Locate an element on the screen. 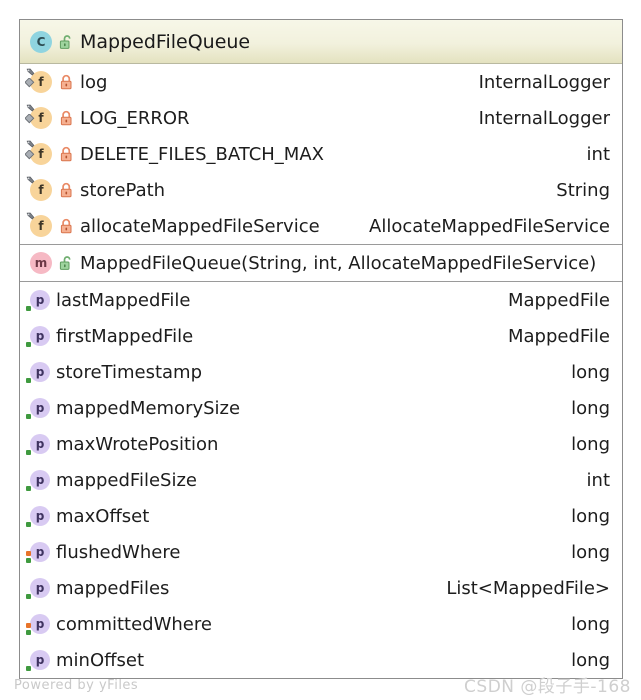 Image resolution: width=641 pixels, height=700 pixels. member-name: mappedMemorySize is located at coordinates (148, 408).